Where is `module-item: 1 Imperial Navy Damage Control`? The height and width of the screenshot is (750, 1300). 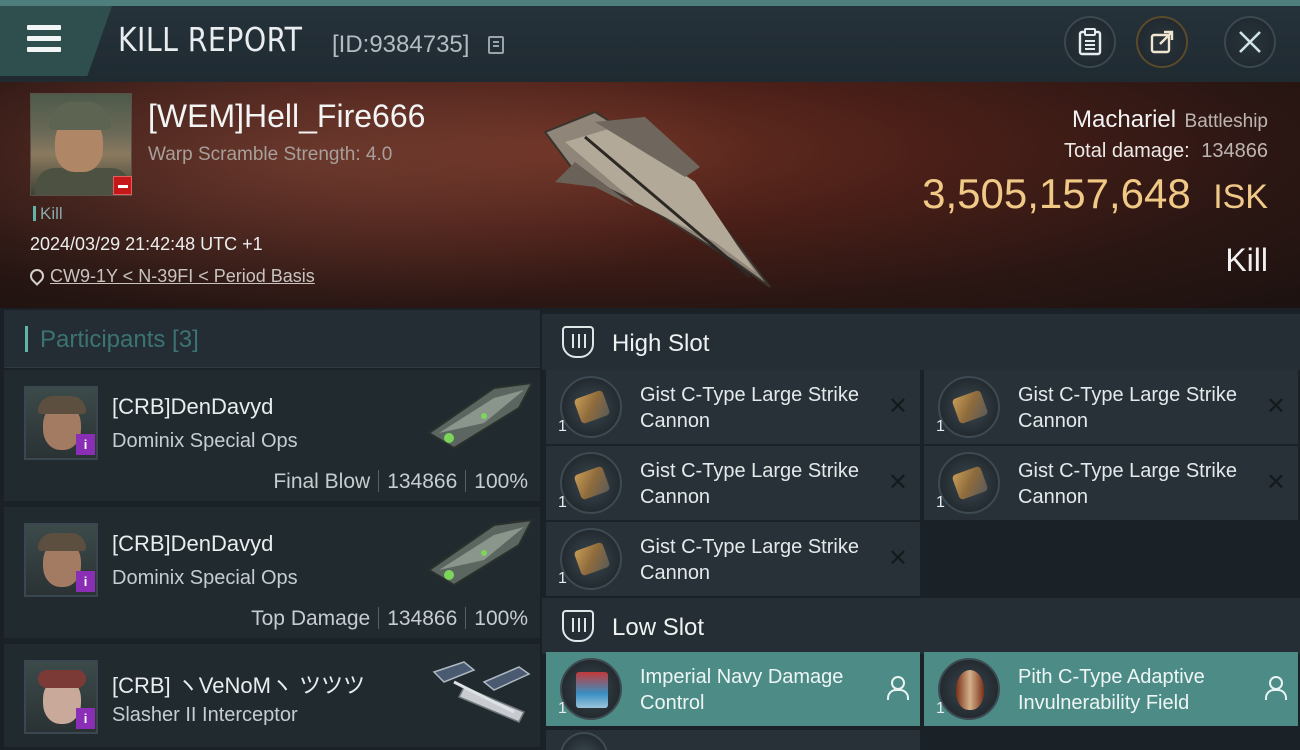
module-item: 1 Imperial Navy Damage Control is located at coordinates (733, 689).